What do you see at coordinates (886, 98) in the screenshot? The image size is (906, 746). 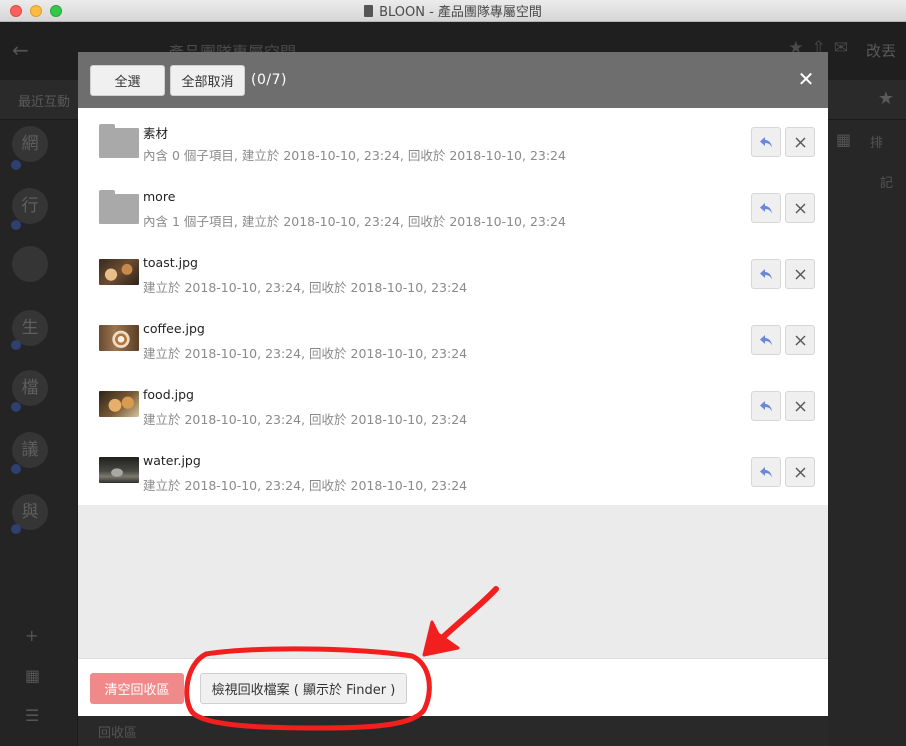 I see `pin-icon: ★` at bounding box center [886, 98].